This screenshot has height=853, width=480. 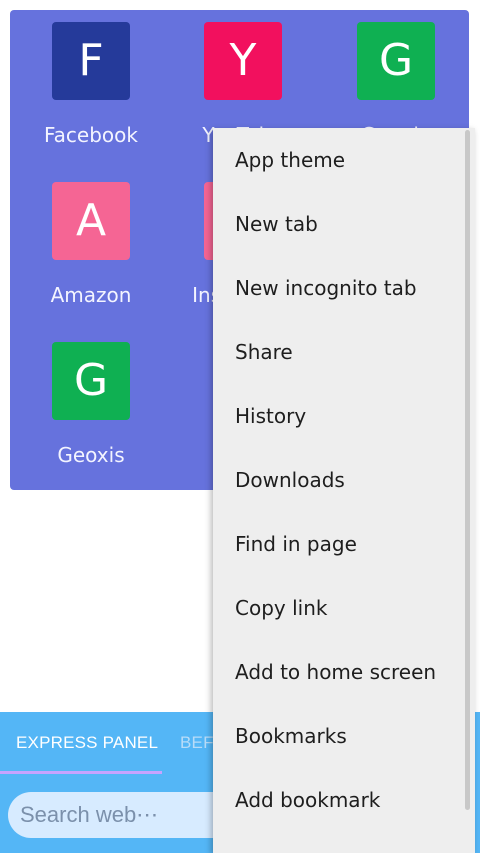 What do you see at coordinates (243, 61) in the screenshot?
I see `tile-letter-icon: Y` at bounding box center [243, 61].